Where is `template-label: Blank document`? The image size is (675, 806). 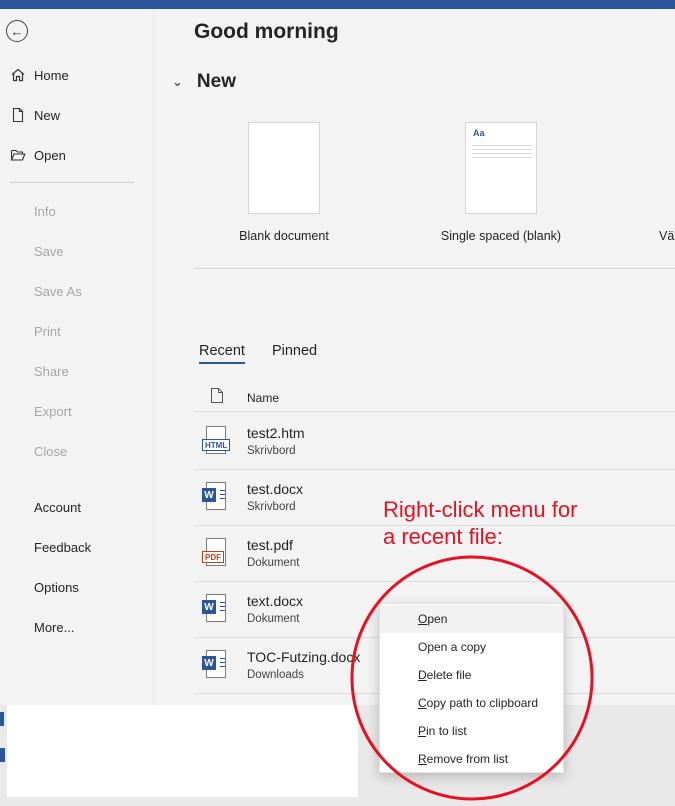
template-label: Blank document is located at coordinates (284, 236).